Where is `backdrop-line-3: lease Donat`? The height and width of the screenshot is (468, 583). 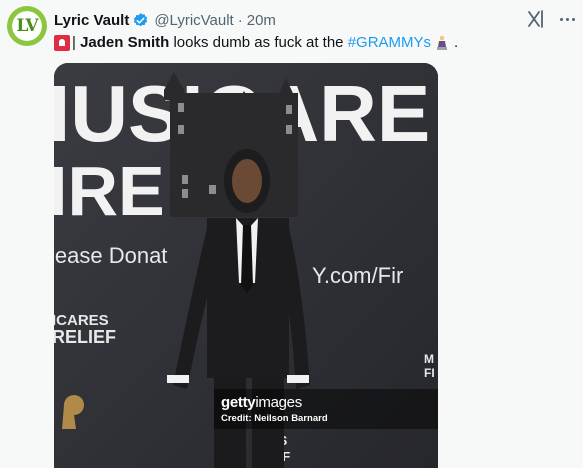 backdrop-line-3: lease Donat is located at coordinates (110, 255).